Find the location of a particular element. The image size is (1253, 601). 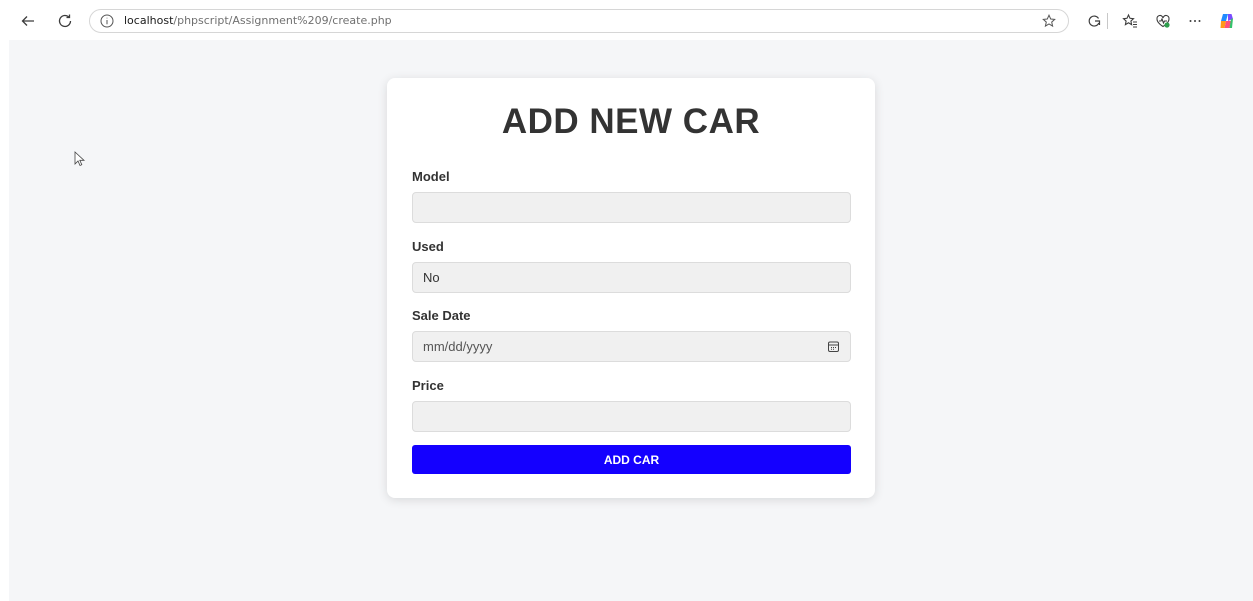

model-input is located at coordinates (631, 207).